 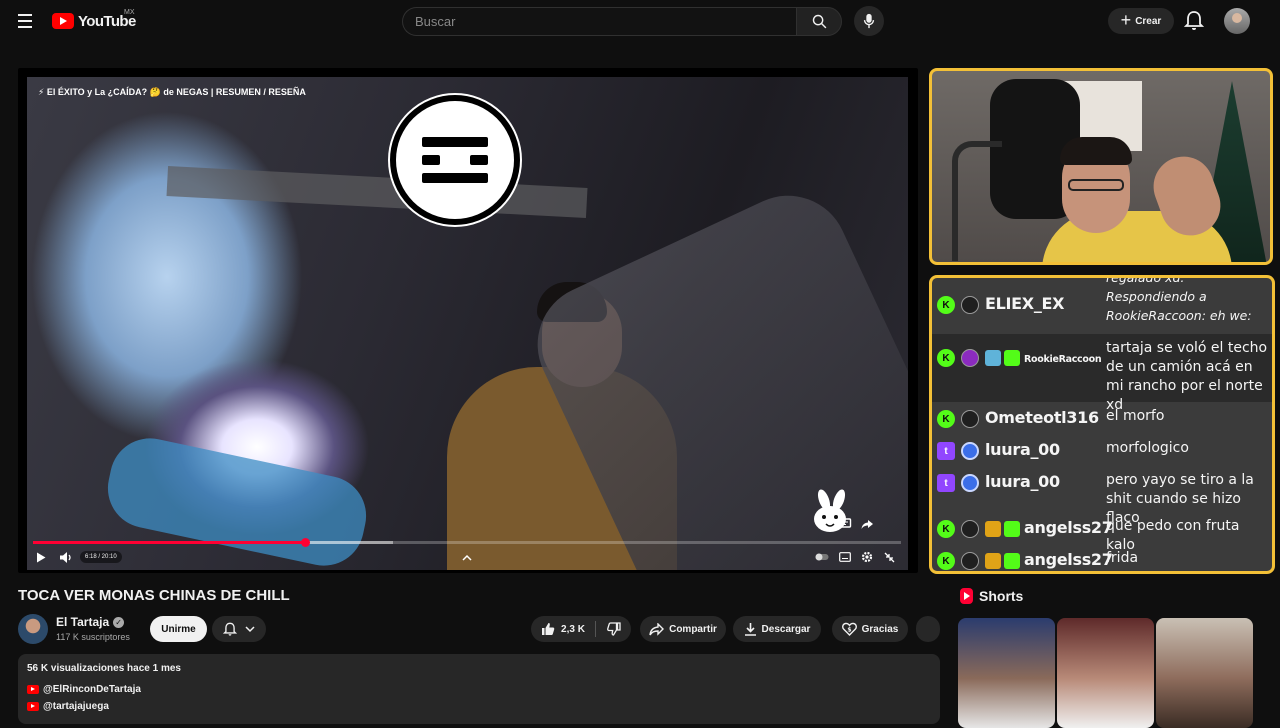 I want to click on time-display: 6:18 / 20:10, so click(x=101, y=557).